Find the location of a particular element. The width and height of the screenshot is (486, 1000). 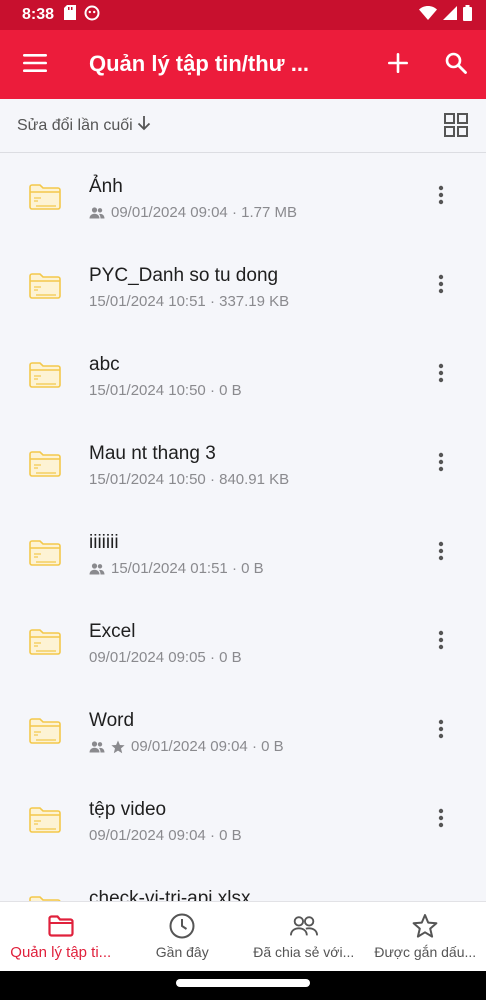

list-item: abc 15/01/2024 10:50 · 0 B is located at coordinates (243, 375).